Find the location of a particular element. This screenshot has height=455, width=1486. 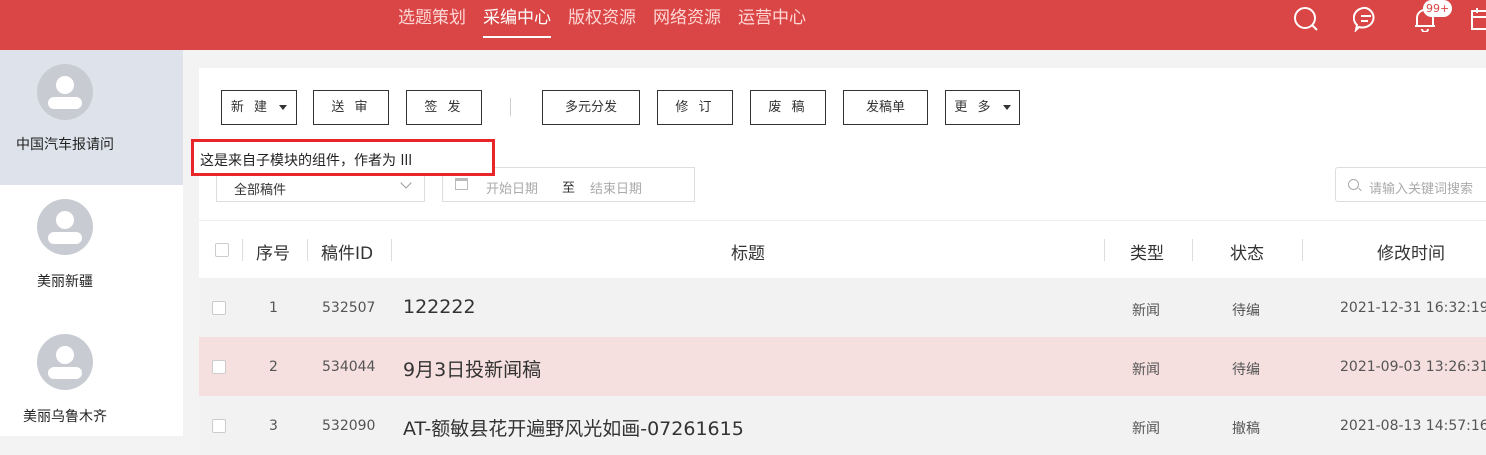

start-date-input: 开始日期 is located at coordinates (512, 187).